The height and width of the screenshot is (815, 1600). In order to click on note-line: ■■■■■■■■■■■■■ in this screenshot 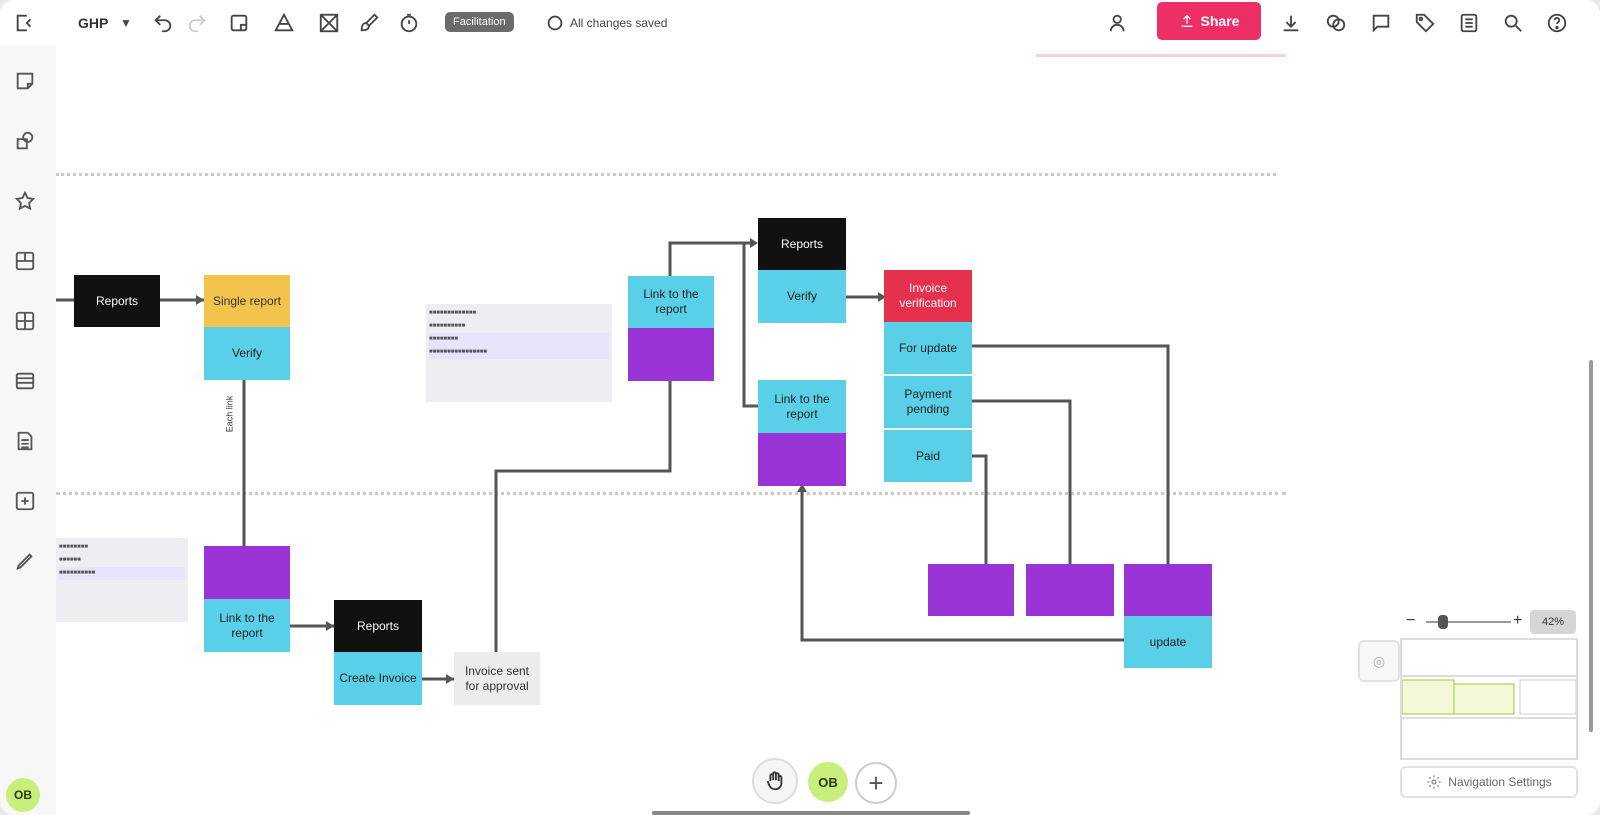, I will do `click(453, 313)`.